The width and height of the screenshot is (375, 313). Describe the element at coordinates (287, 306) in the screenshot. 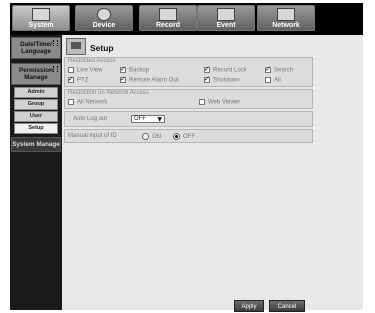

I see `cancel-button: Cancel` at that location.